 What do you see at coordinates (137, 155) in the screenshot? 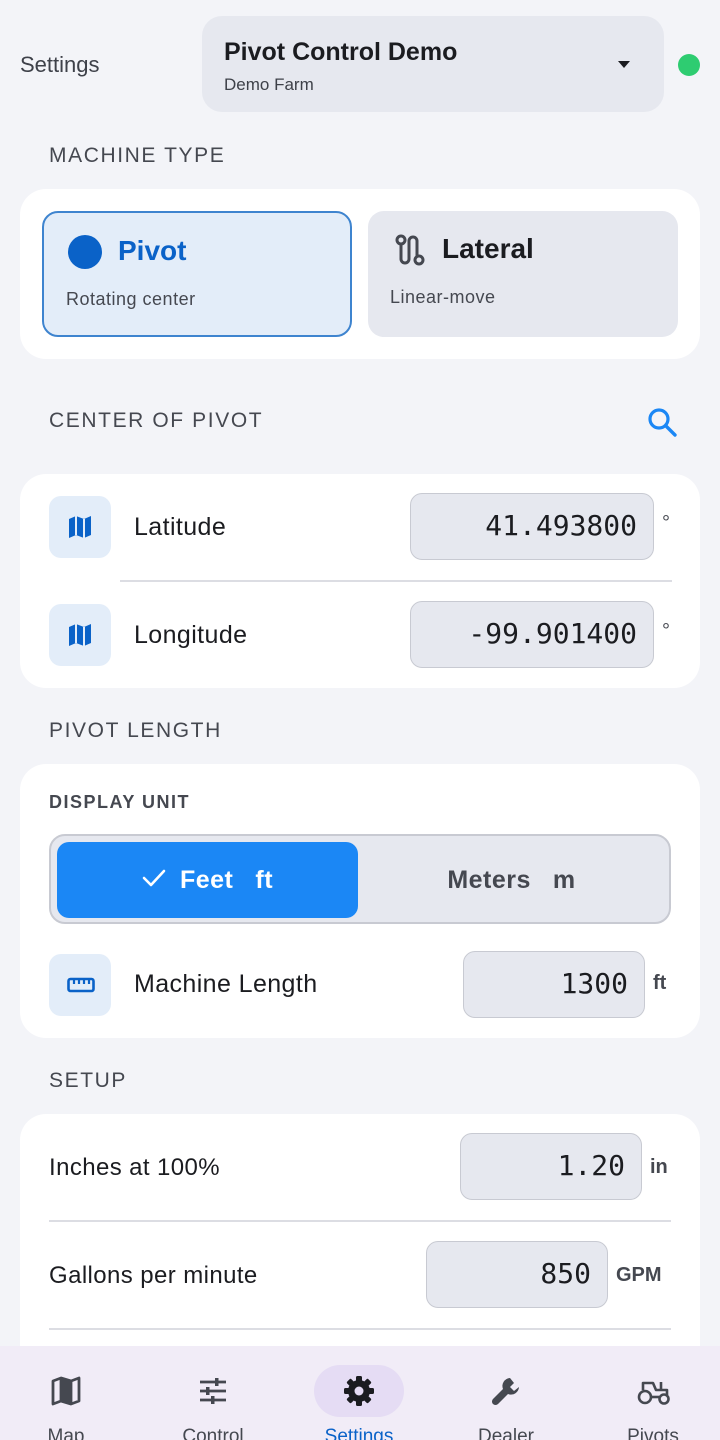
I see `section-title-machine-type: MACHINE TYPE` at bounding box center [137, 155].